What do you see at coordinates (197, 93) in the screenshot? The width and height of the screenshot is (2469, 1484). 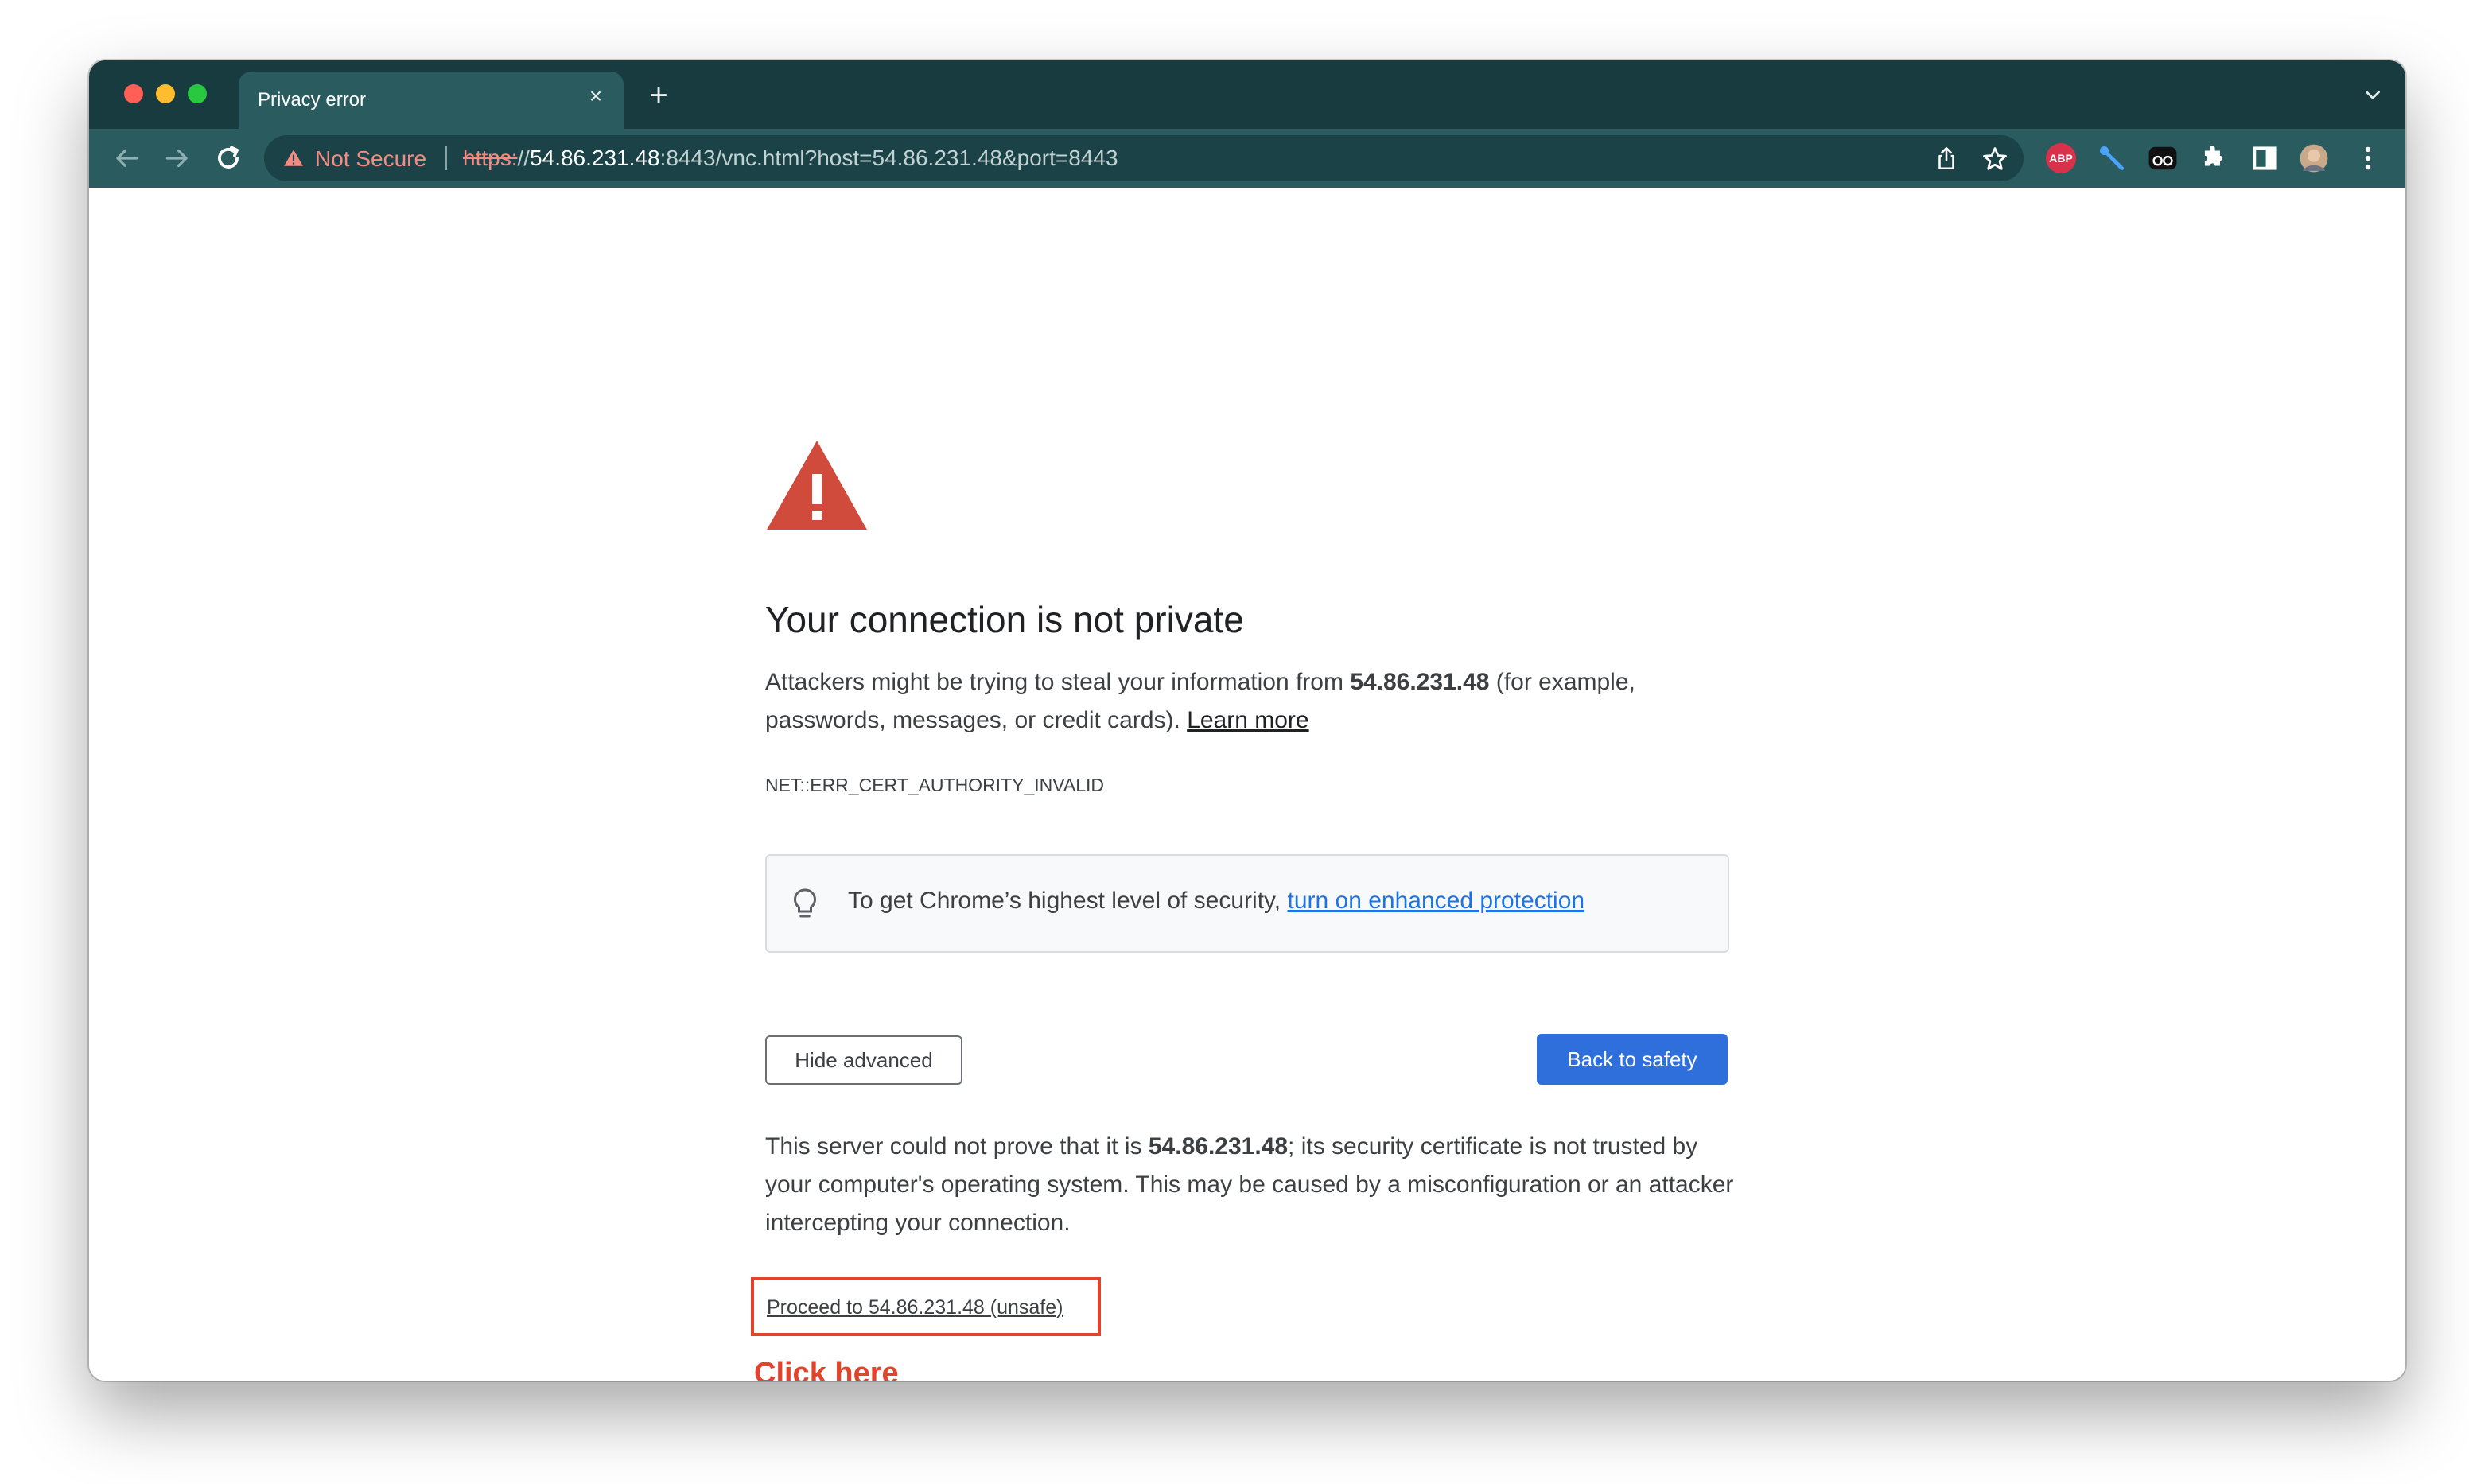 I see `window-zoom-button` at bounding box center [197, 93].